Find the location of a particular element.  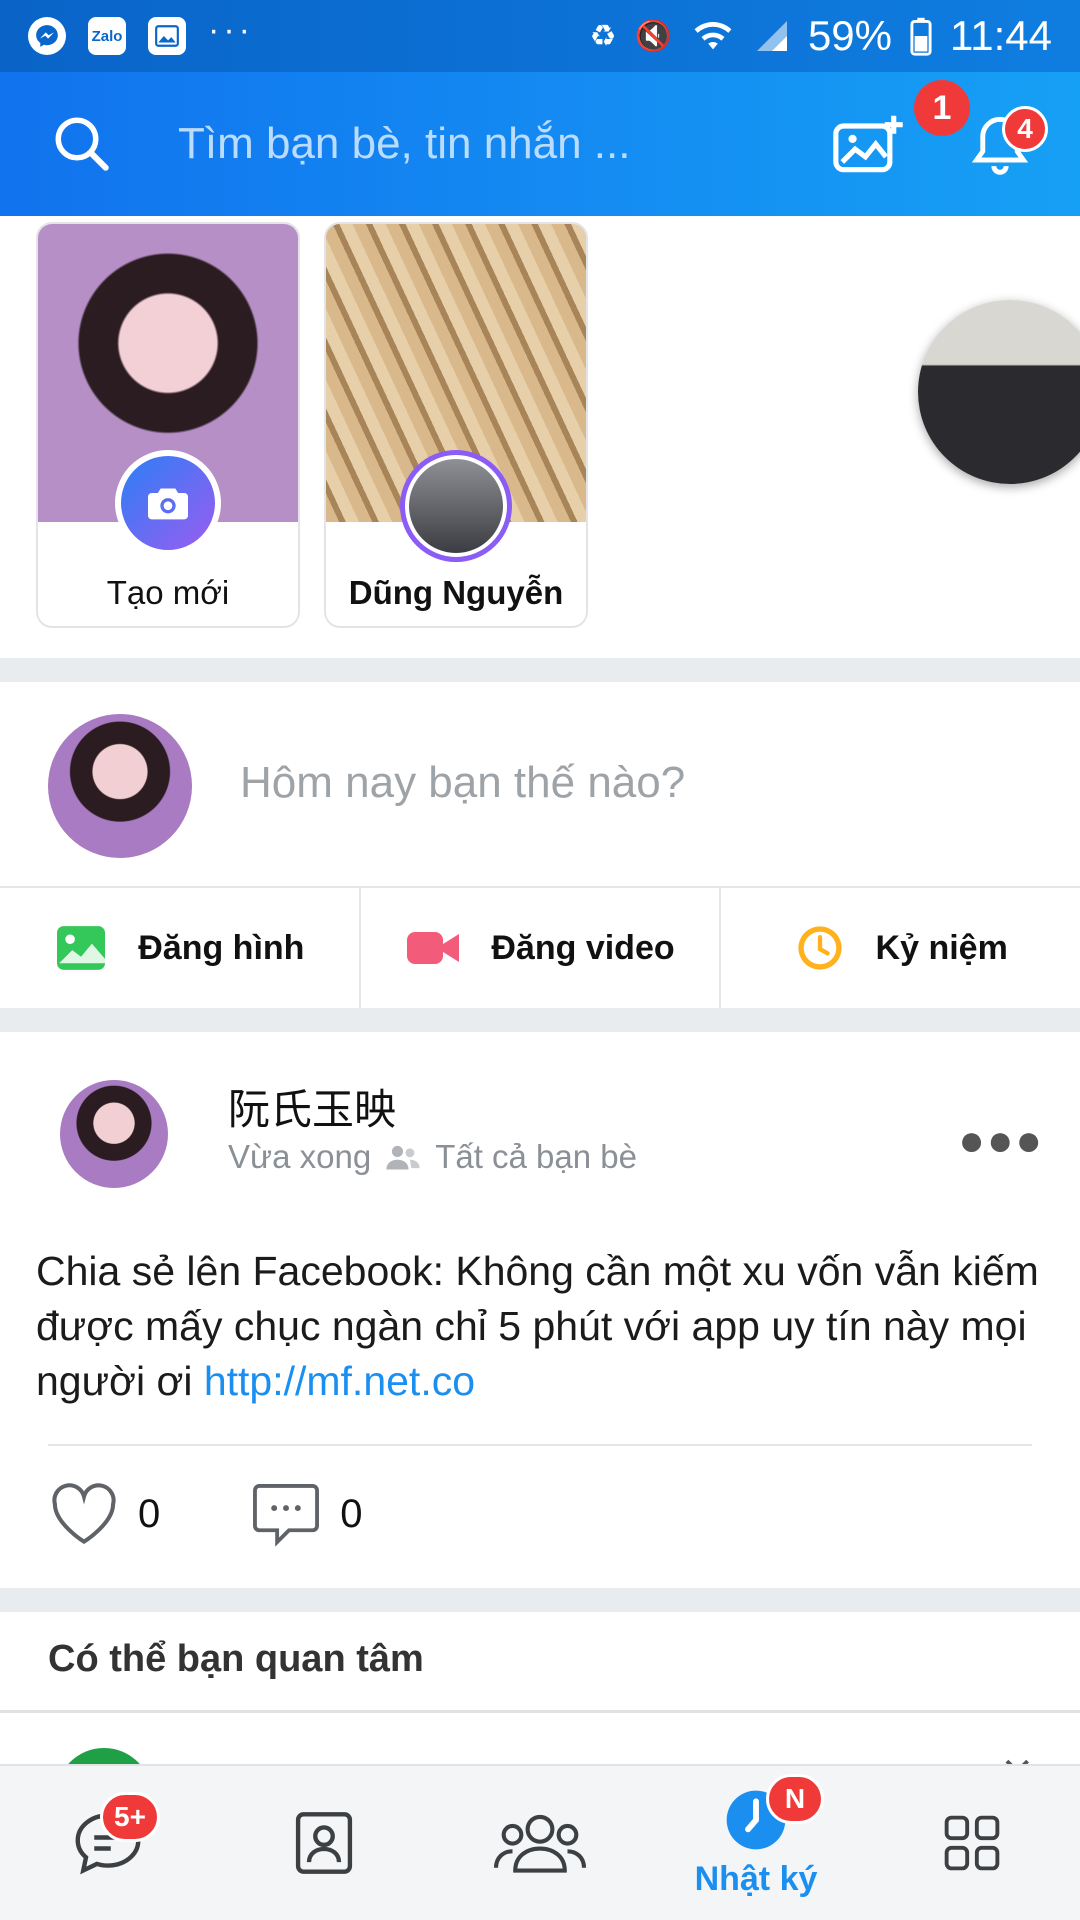

post-video-button: Đăng video is located at coordinates (541, 948).